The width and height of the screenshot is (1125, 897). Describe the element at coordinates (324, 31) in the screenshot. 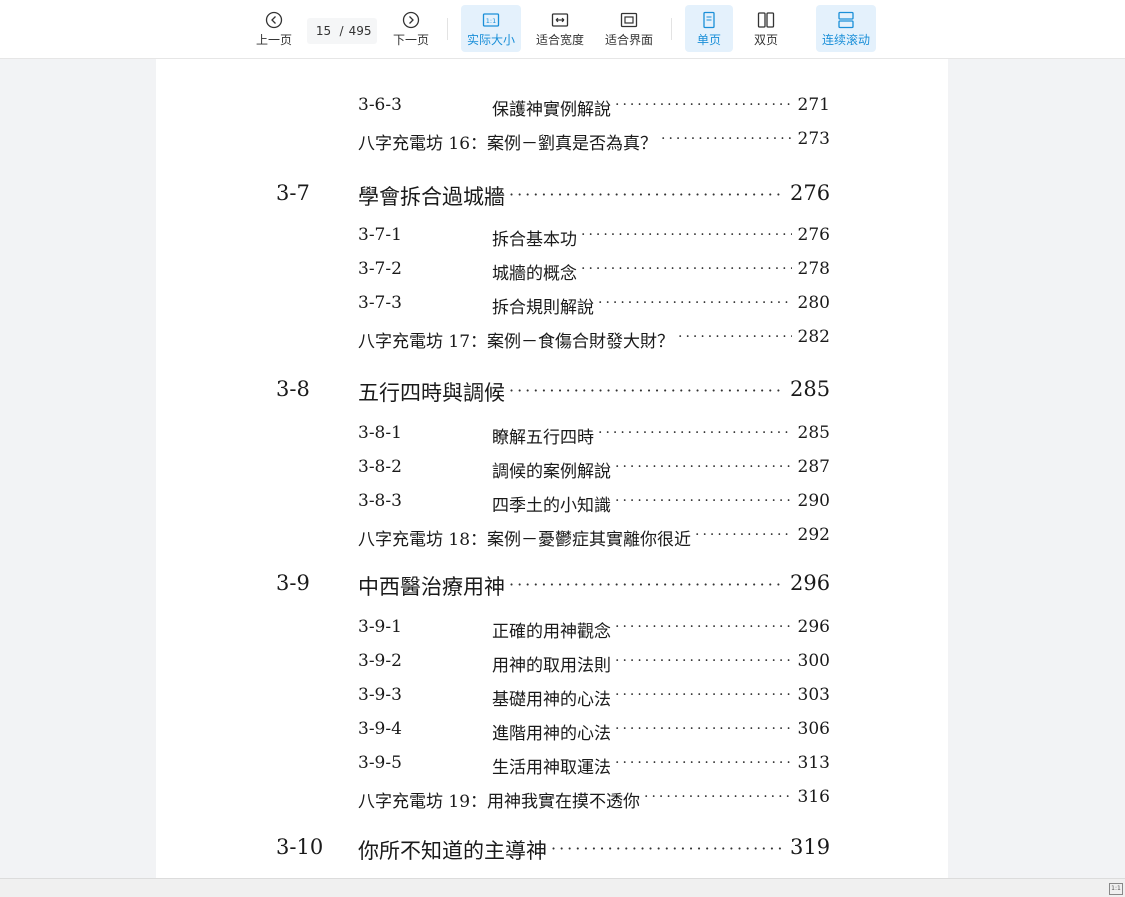

I see `current-page-input: 15` at that location.